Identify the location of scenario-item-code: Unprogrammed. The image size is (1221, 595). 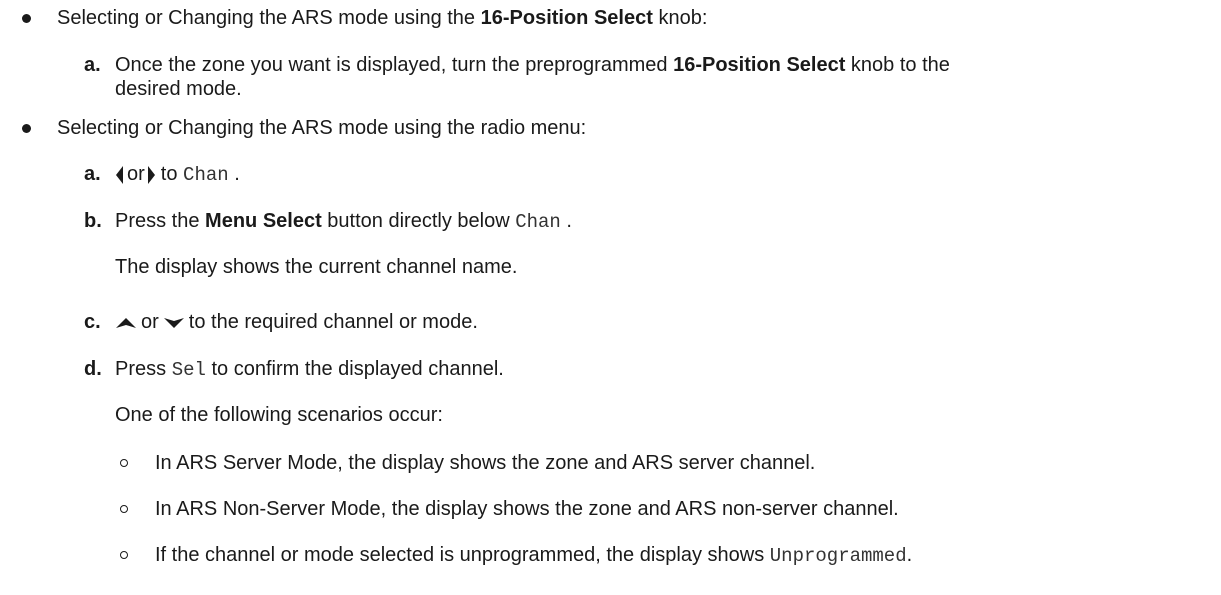
(838, 556).